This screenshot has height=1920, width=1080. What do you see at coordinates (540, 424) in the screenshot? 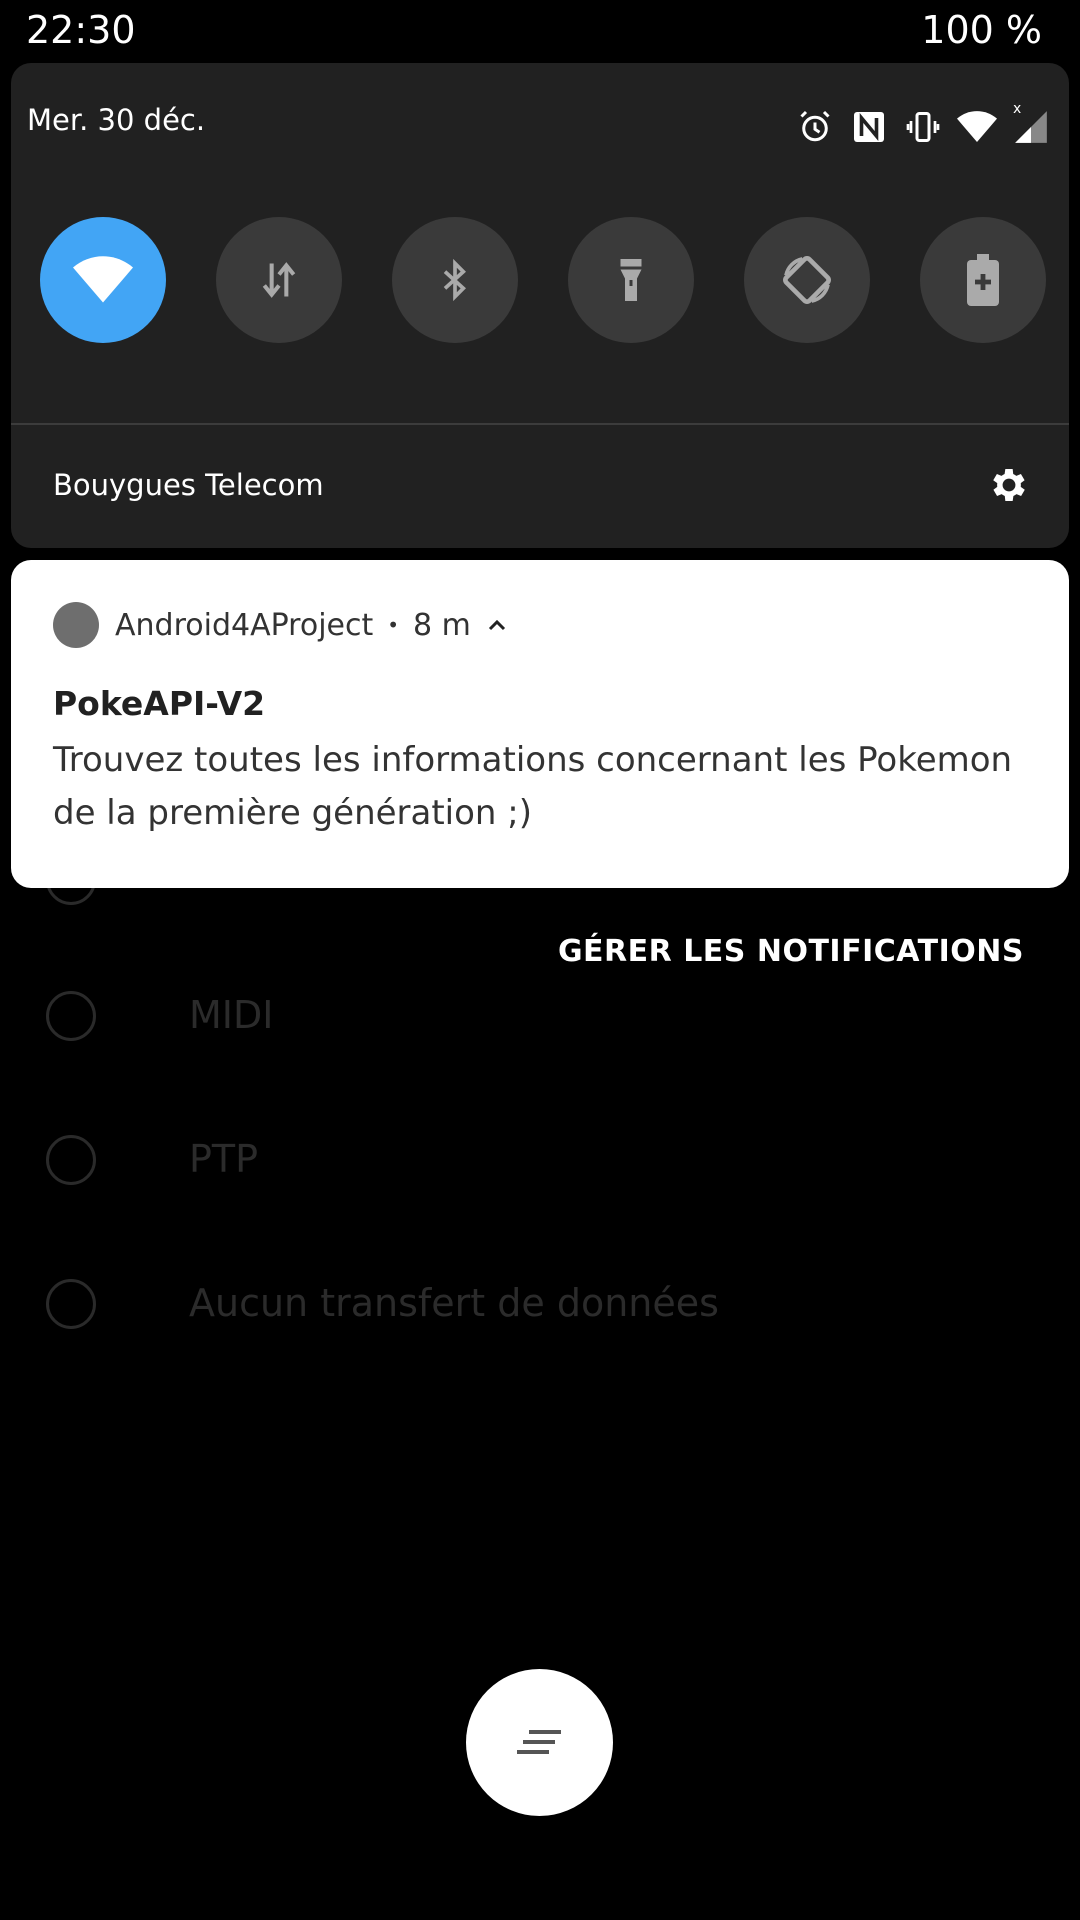
I see `divider` at bounding box center [540, 424].